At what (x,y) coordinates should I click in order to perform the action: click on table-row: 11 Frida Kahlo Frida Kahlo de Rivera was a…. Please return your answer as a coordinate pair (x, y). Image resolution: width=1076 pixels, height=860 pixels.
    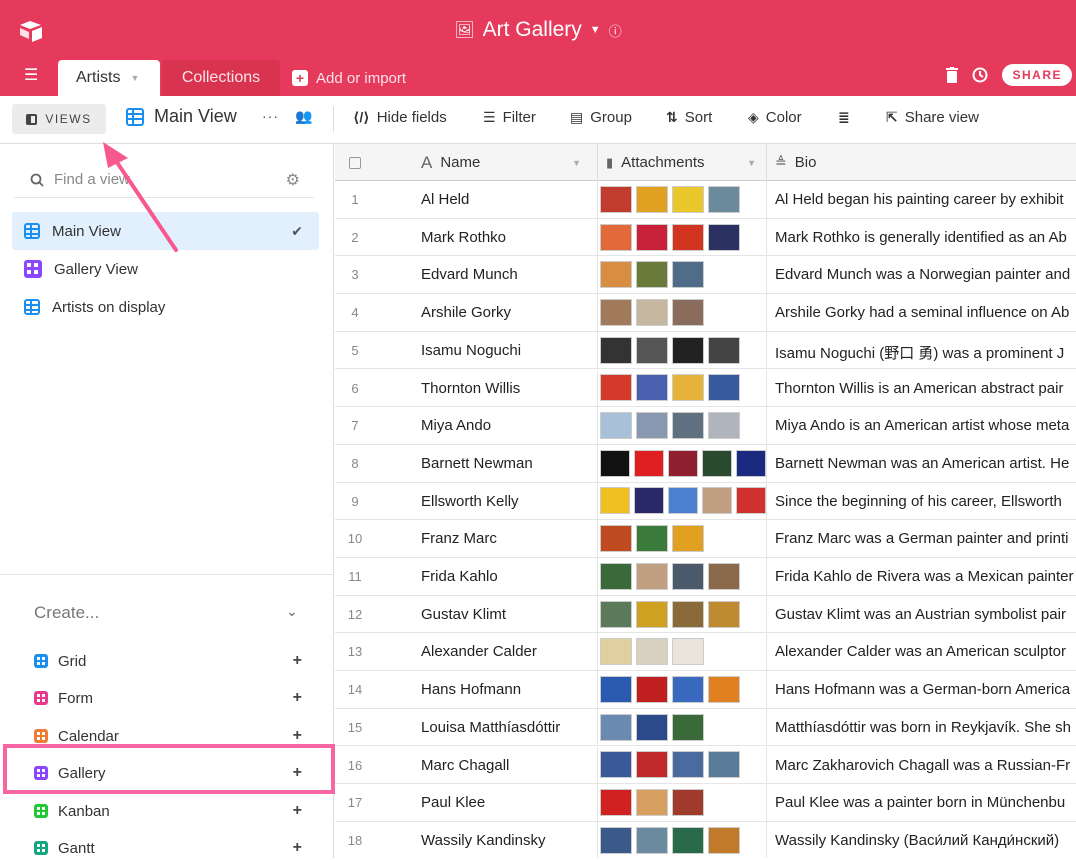
    Looking at the image, I should click on (705, 577).